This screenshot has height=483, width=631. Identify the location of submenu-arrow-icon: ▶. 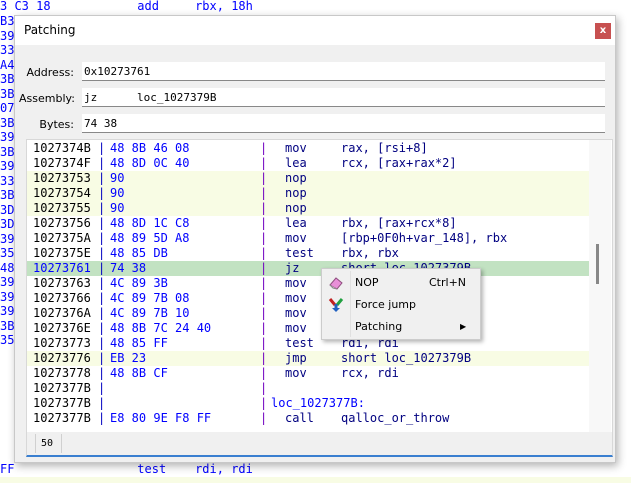
(463, 326).